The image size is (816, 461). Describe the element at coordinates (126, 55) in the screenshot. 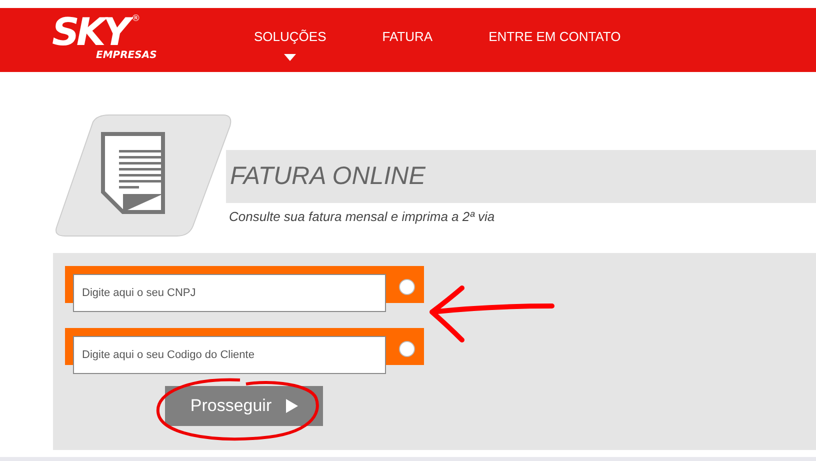

I see `logo-subtitle: EMPRESAS` at that location.